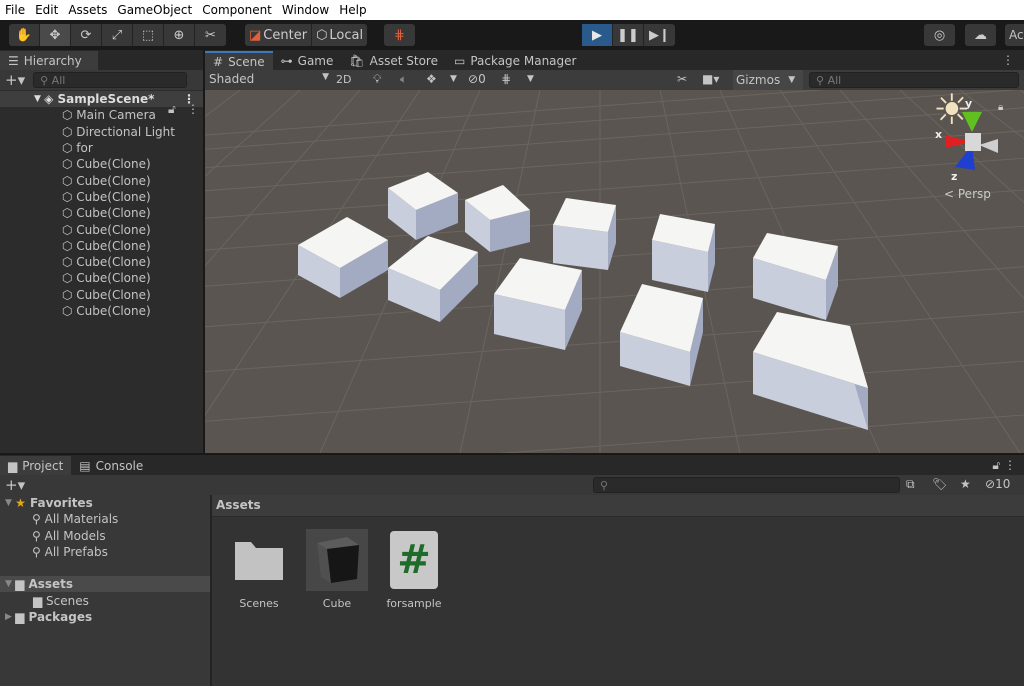  I want to click on project-search-input: ⚲, so click(746, 485).